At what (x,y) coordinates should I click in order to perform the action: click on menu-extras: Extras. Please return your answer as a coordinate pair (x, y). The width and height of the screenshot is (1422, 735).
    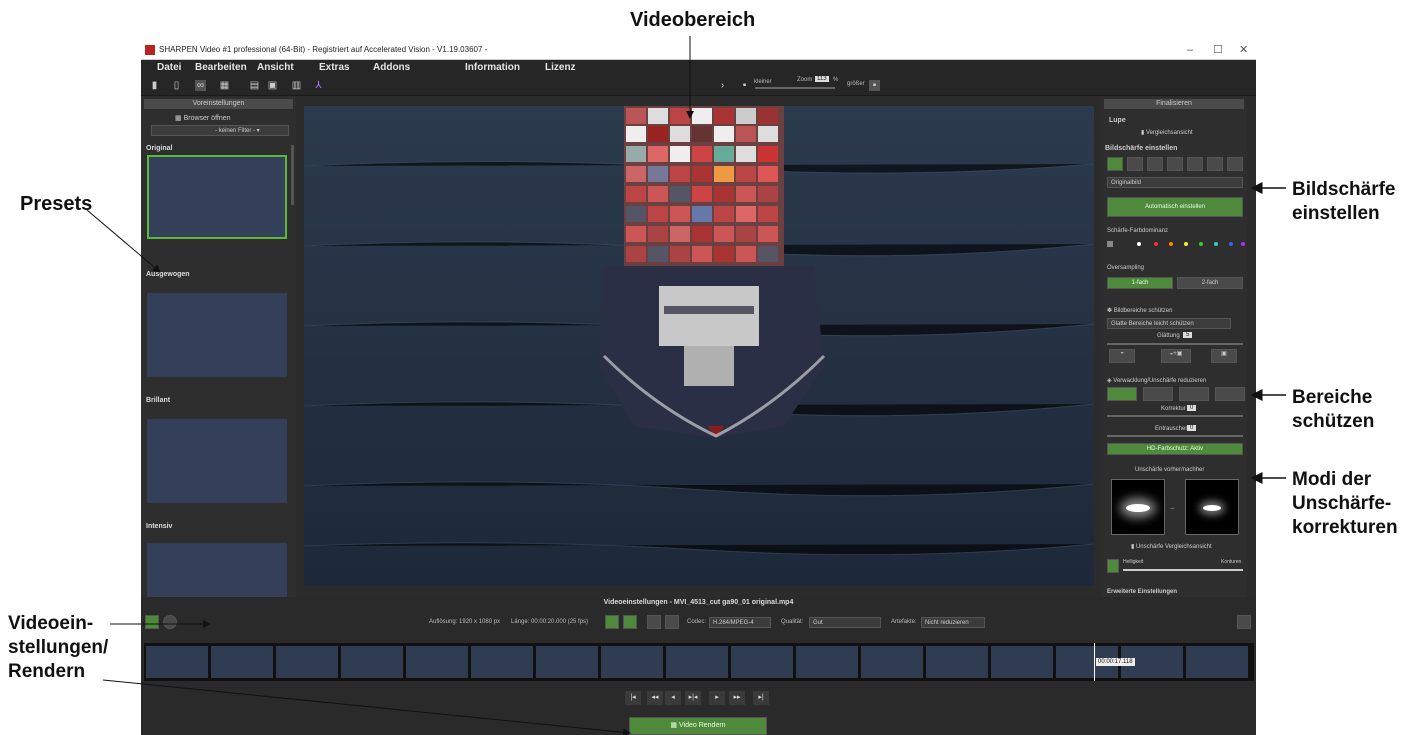
    Looking at the image, I should click on (334, 68).